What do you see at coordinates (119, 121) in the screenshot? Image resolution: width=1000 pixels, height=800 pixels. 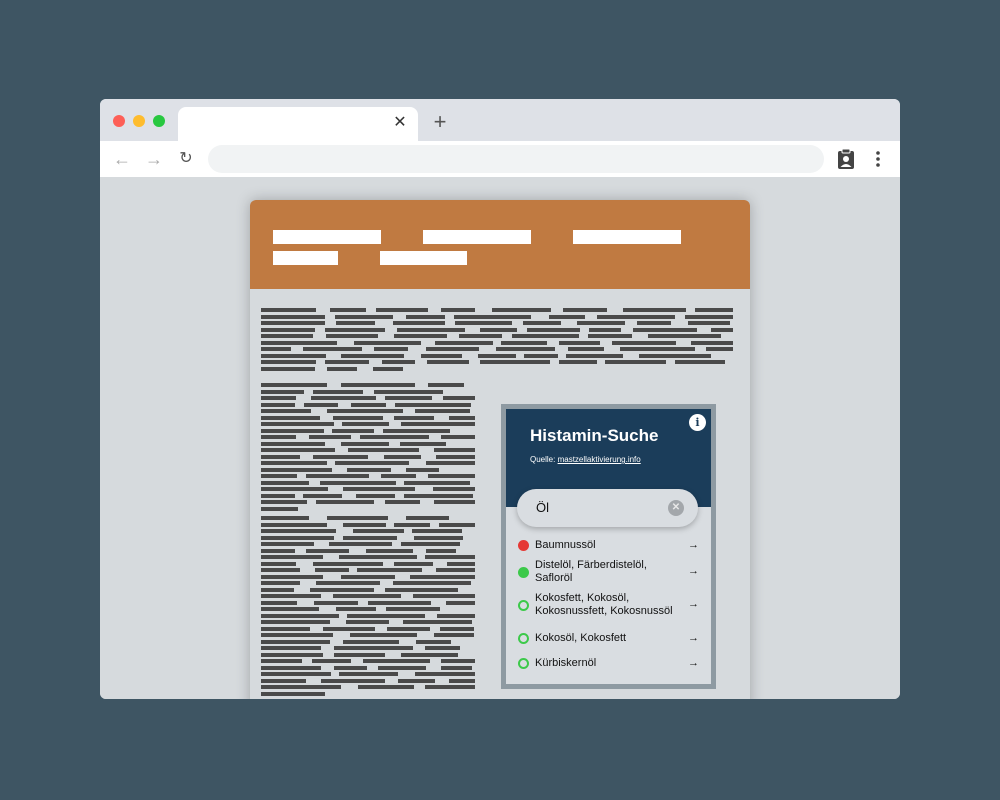 I see `close-window-button` at bounding box center [119, 121].